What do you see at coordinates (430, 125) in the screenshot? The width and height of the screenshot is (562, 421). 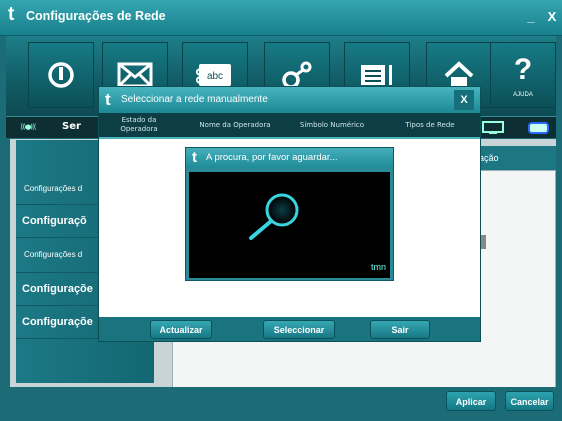 I see `col-network-type: Tipos de Rede` at bounding box center [430, 125].